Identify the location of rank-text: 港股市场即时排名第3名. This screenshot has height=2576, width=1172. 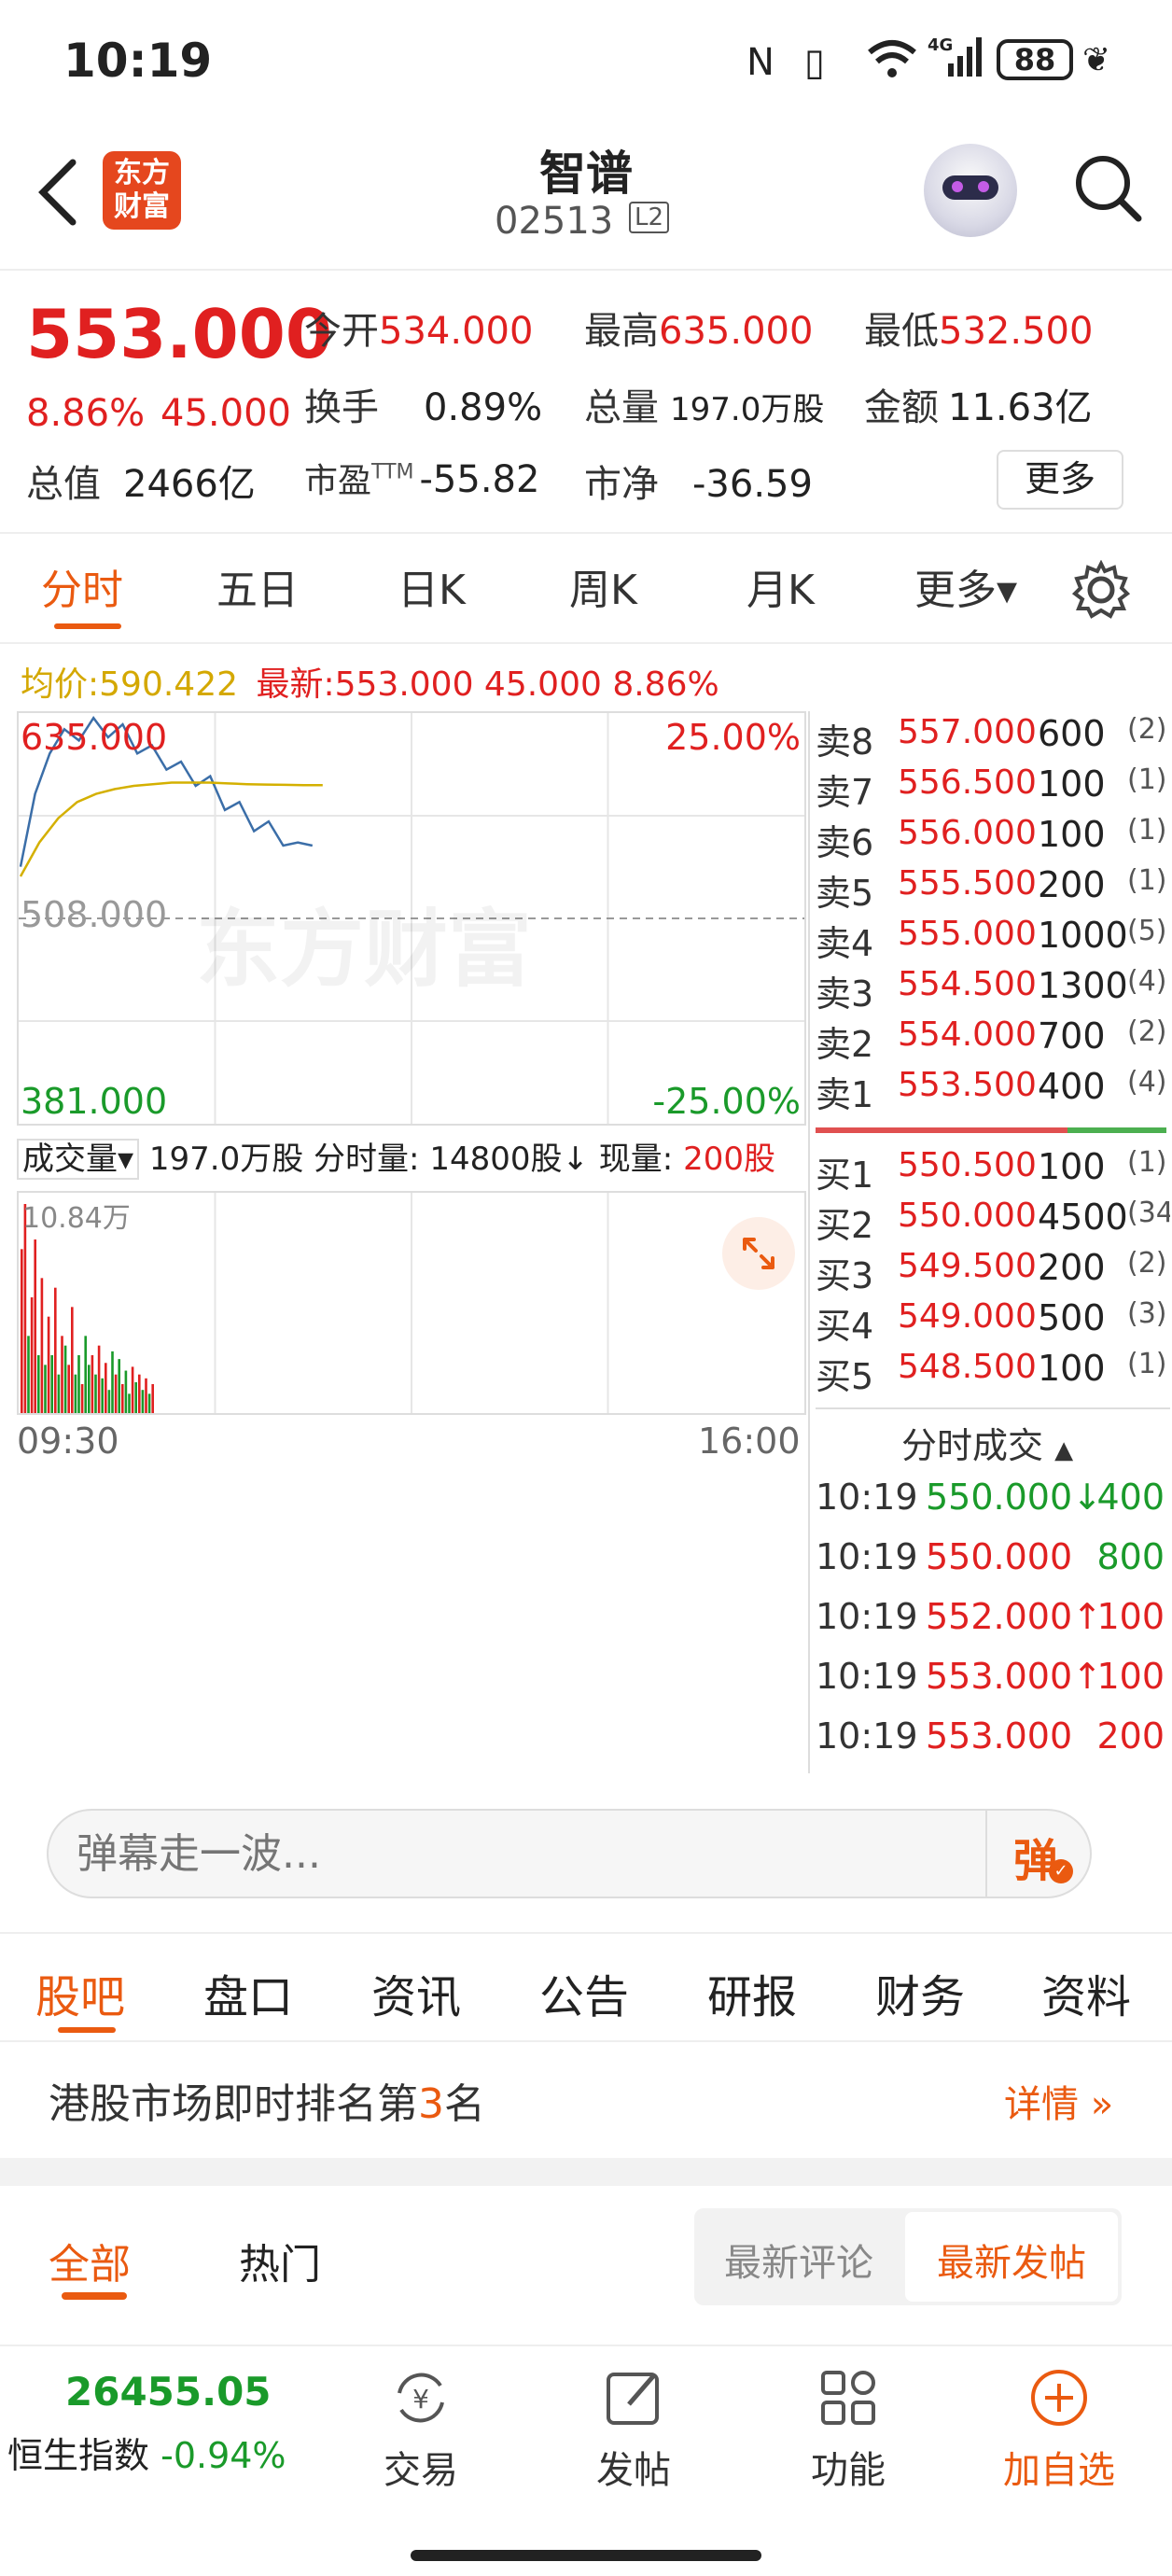
(267, 2104).